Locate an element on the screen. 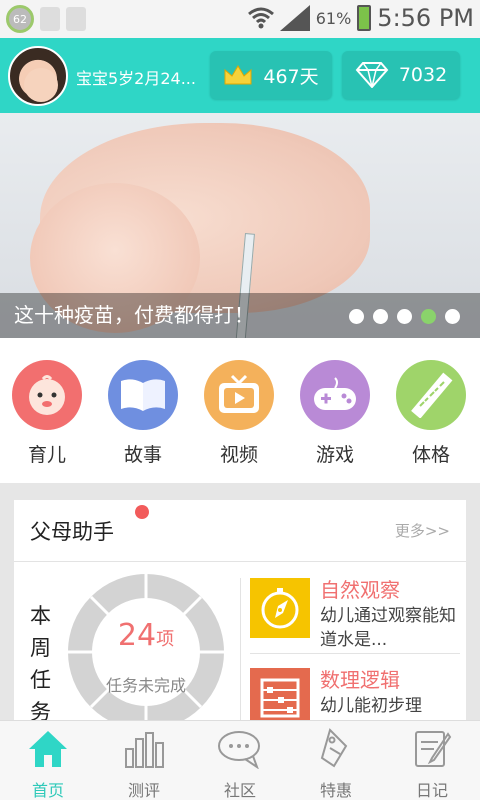 This screenshot has height=800, width=480. task-title: 自然观察 is located at coordinates (360, 590).